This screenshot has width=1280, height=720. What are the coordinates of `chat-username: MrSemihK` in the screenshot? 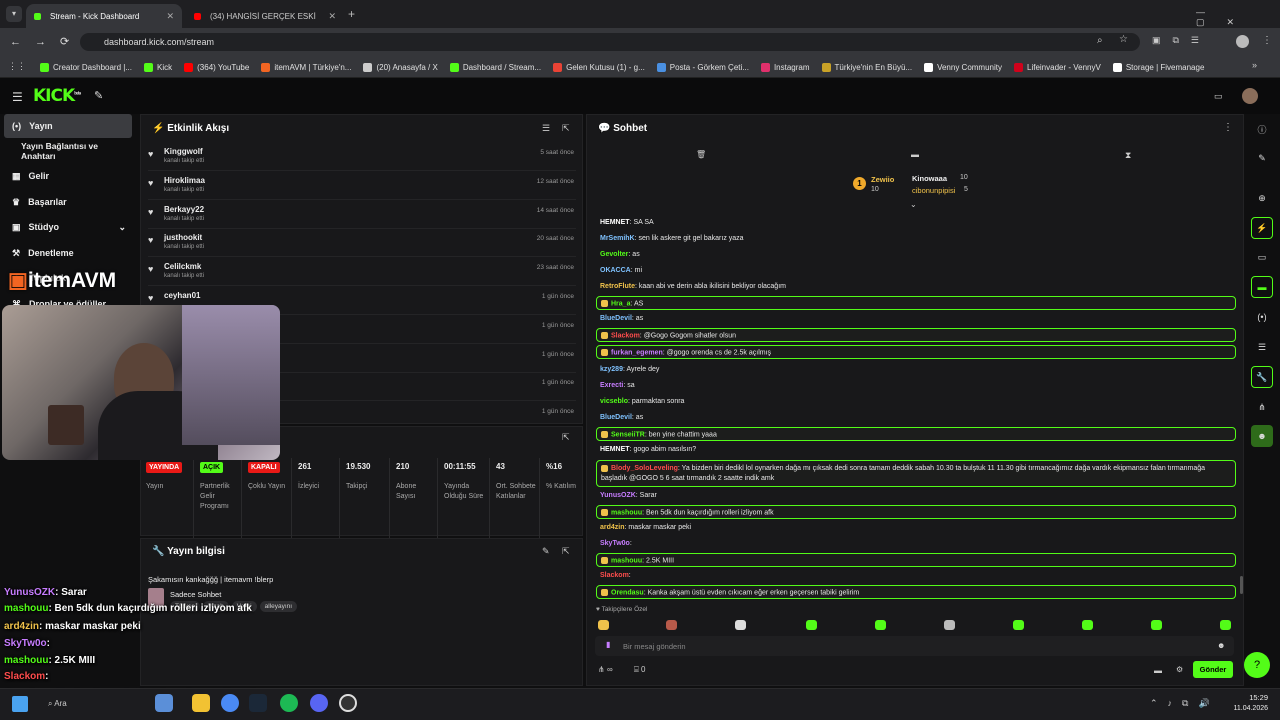 It's located at (617, 238).